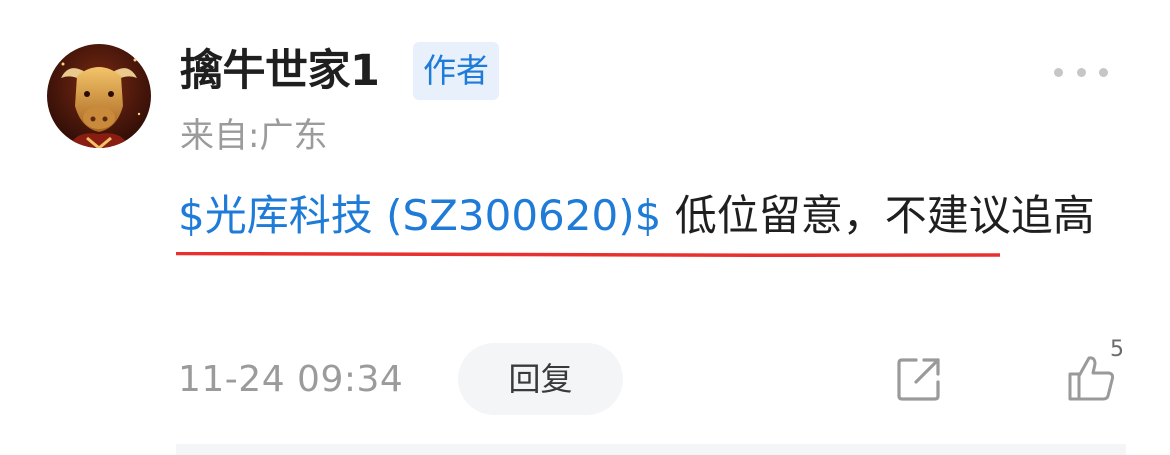  I want to click on bull-avatar-image, so click(99, 96).